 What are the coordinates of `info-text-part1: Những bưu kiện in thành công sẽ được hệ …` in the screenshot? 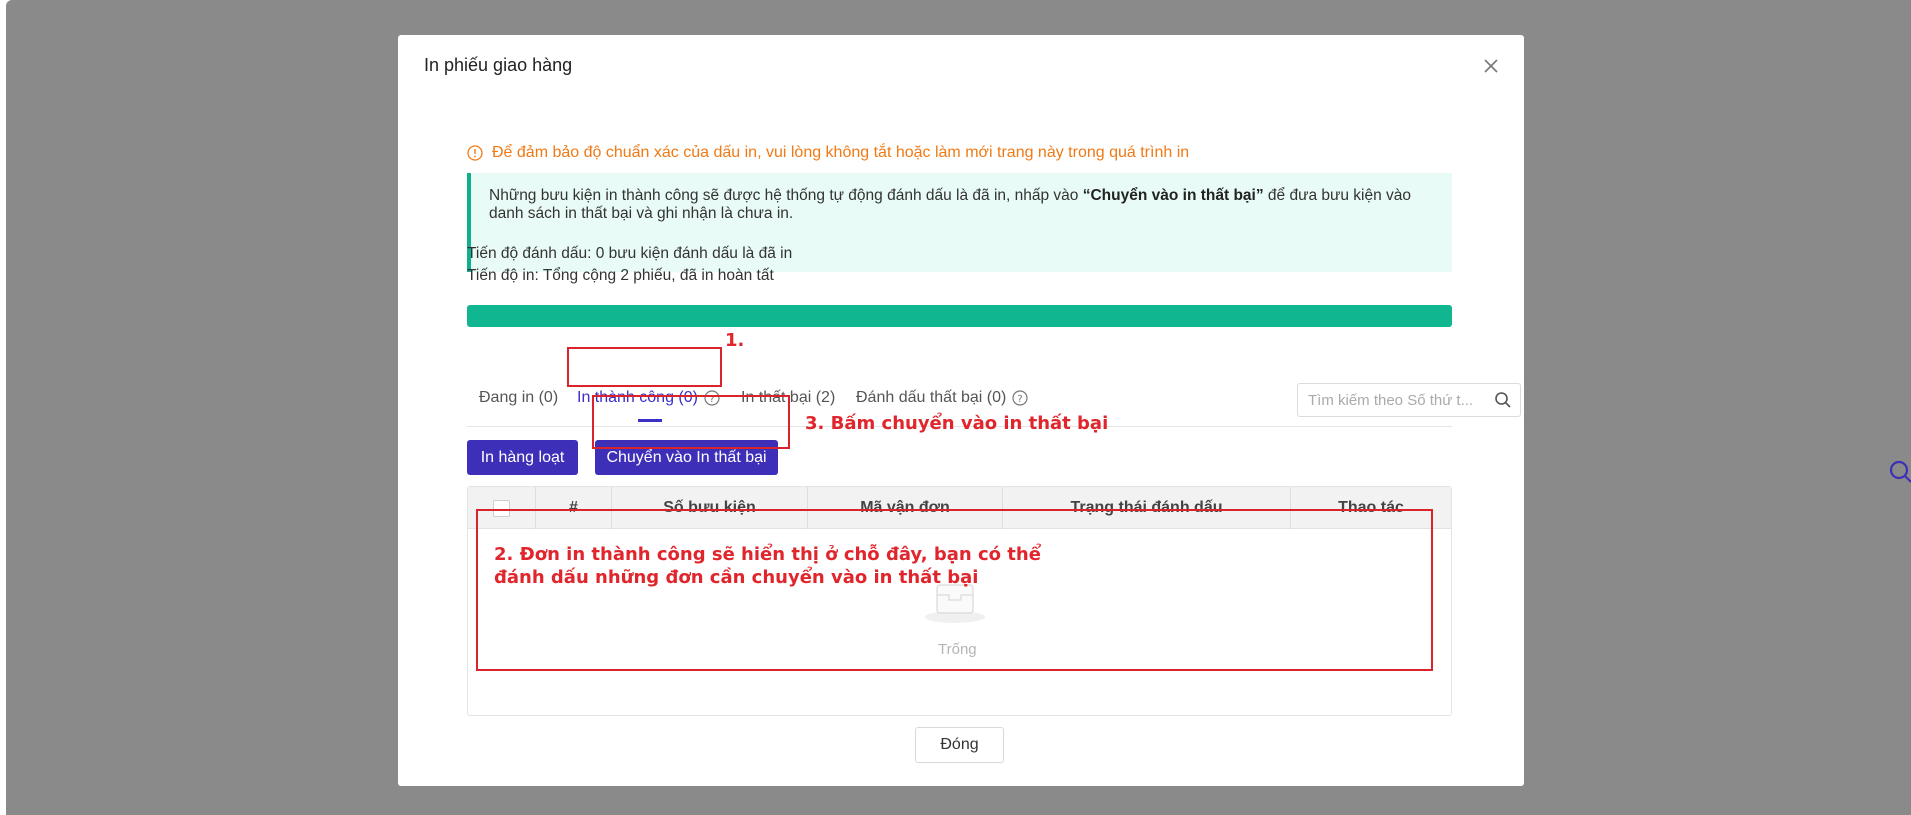 It's located at (786, 195).